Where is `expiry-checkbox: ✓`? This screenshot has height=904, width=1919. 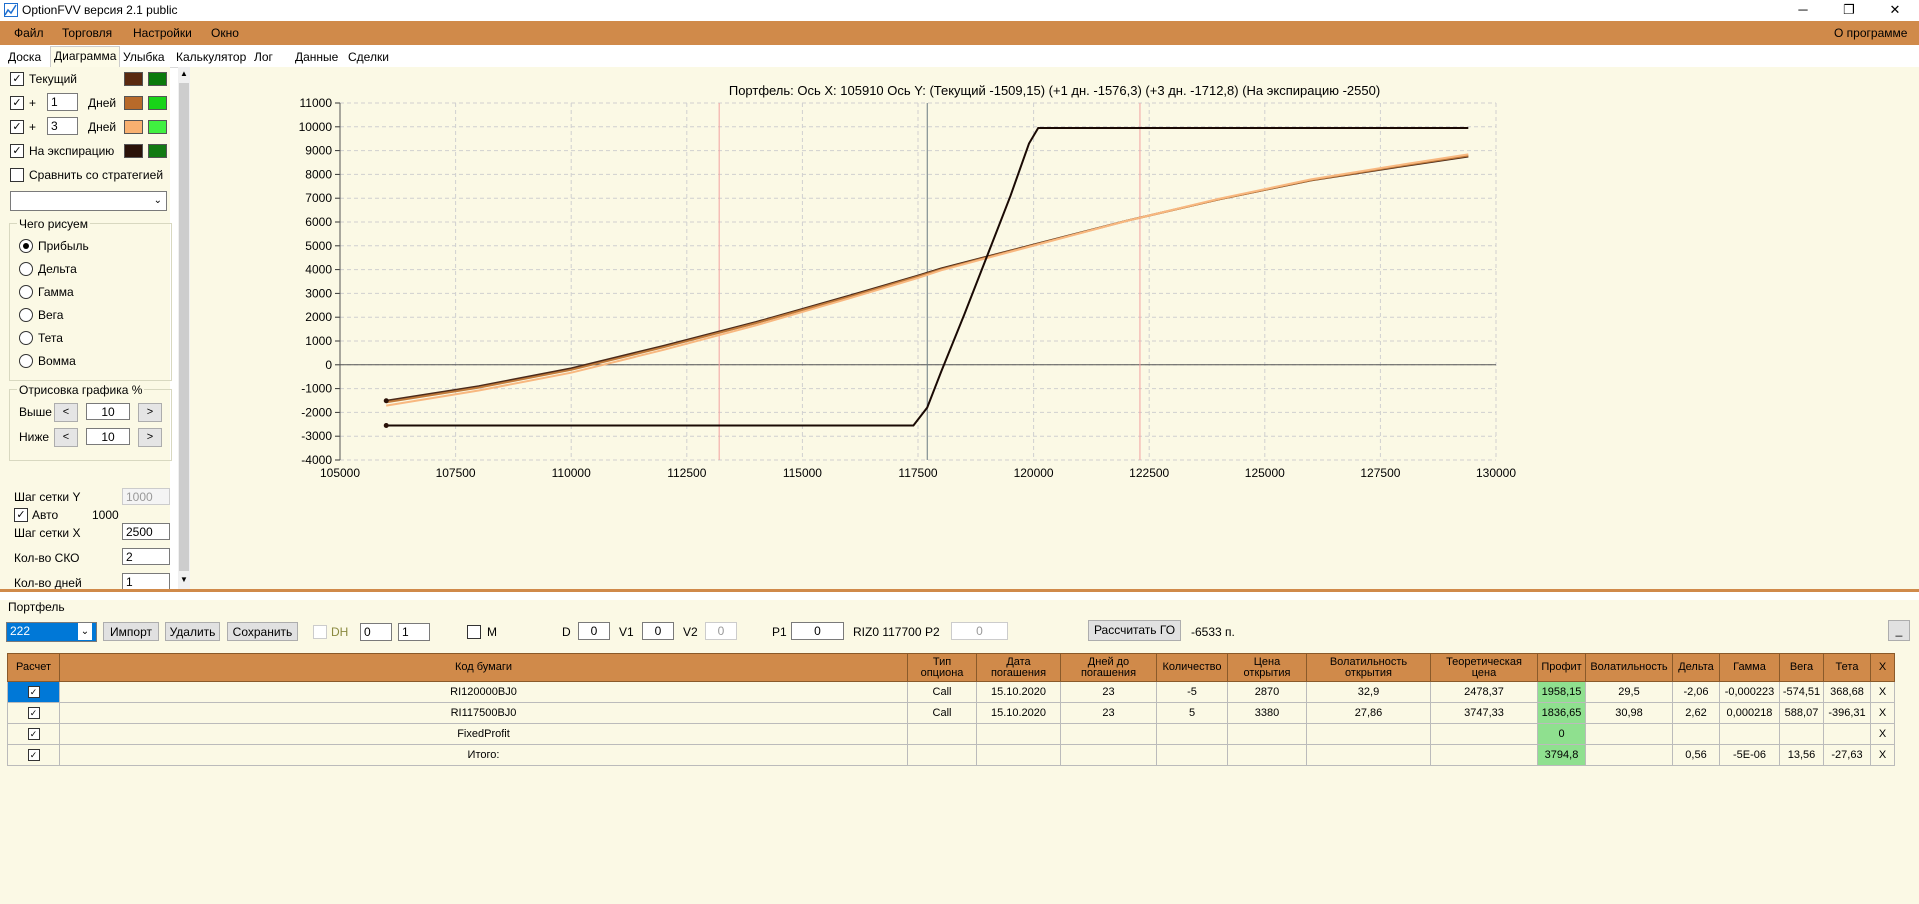
expiry-checkbox: ✓ is located at coordinates (17, 151).